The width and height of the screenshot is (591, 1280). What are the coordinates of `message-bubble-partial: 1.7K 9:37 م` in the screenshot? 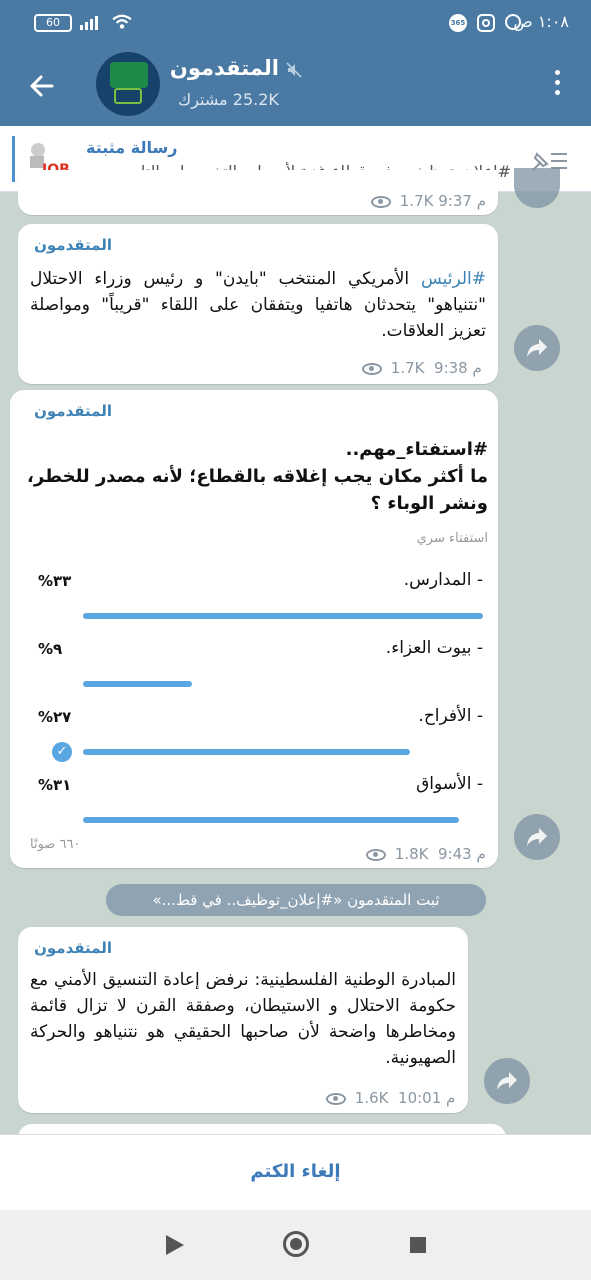 It's located at (258, 192).